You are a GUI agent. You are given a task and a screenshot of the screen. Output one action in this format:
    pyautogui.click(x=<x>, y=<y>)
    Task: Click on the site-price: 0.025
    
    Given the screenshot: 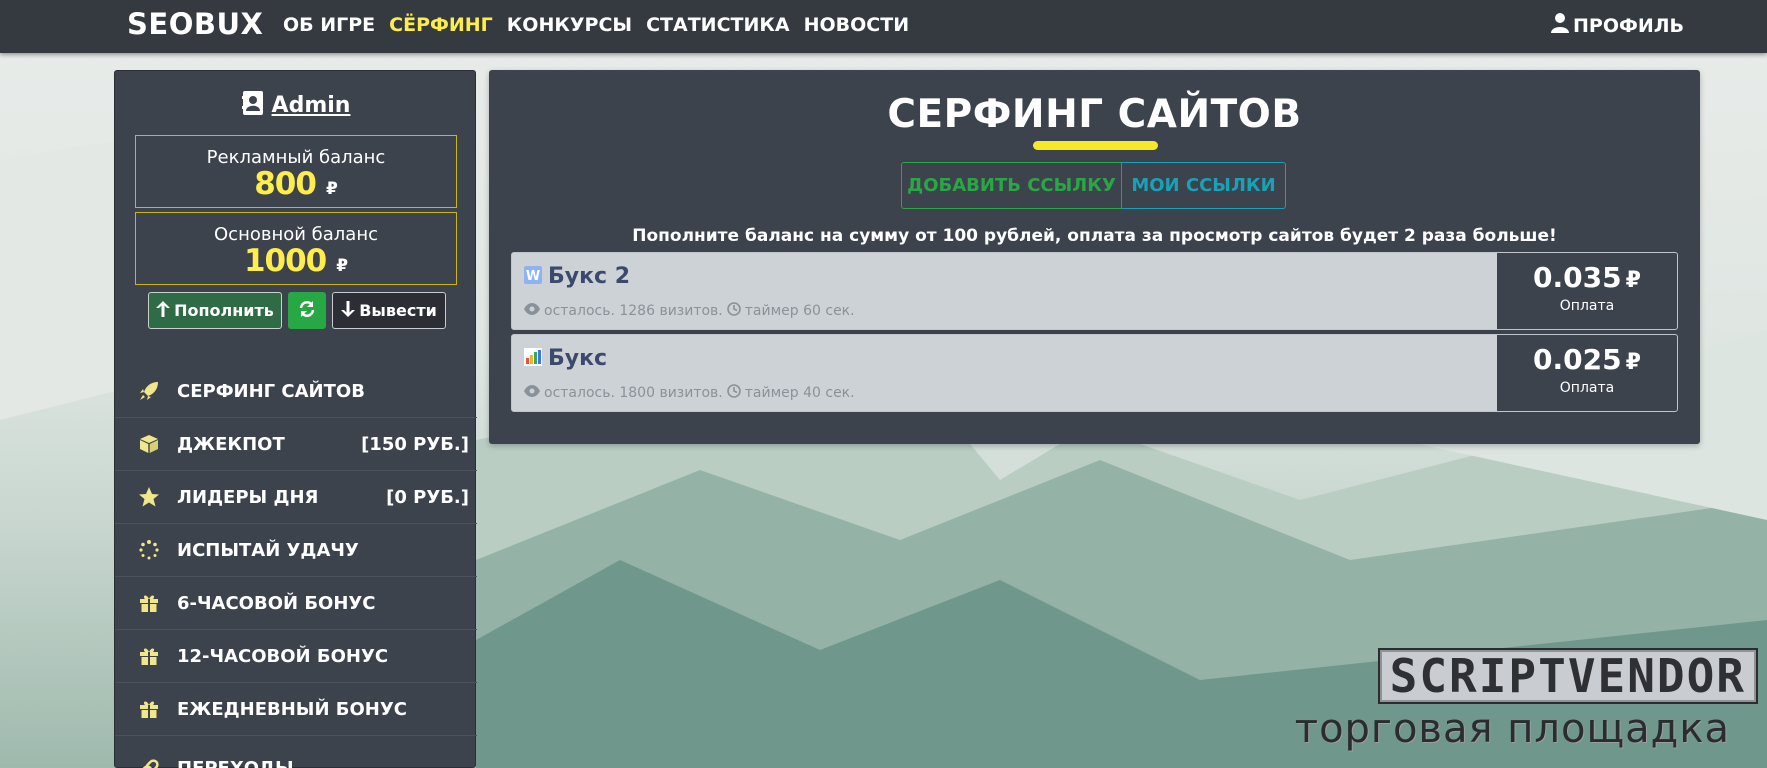 What is the action you would take?
    pyautogui.click(x=1577, y=359)
    